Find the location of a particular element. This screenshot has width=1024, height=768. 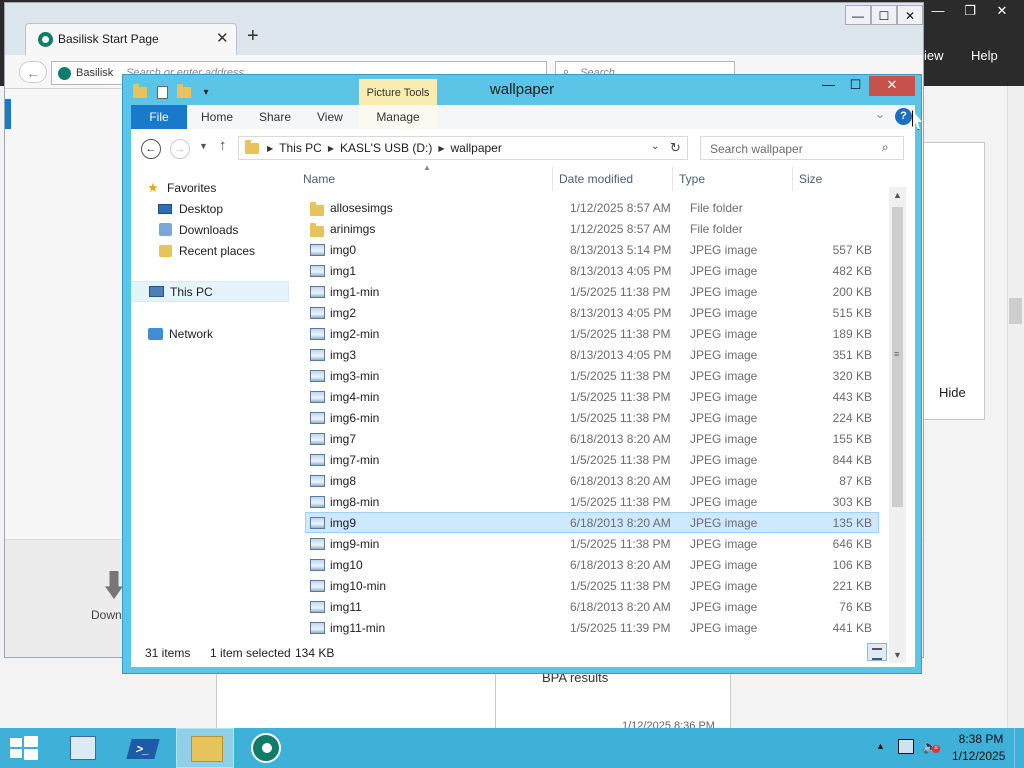

file-date-modified: 1/5/2025 11:38 PM is located at coordinates (620, 586).